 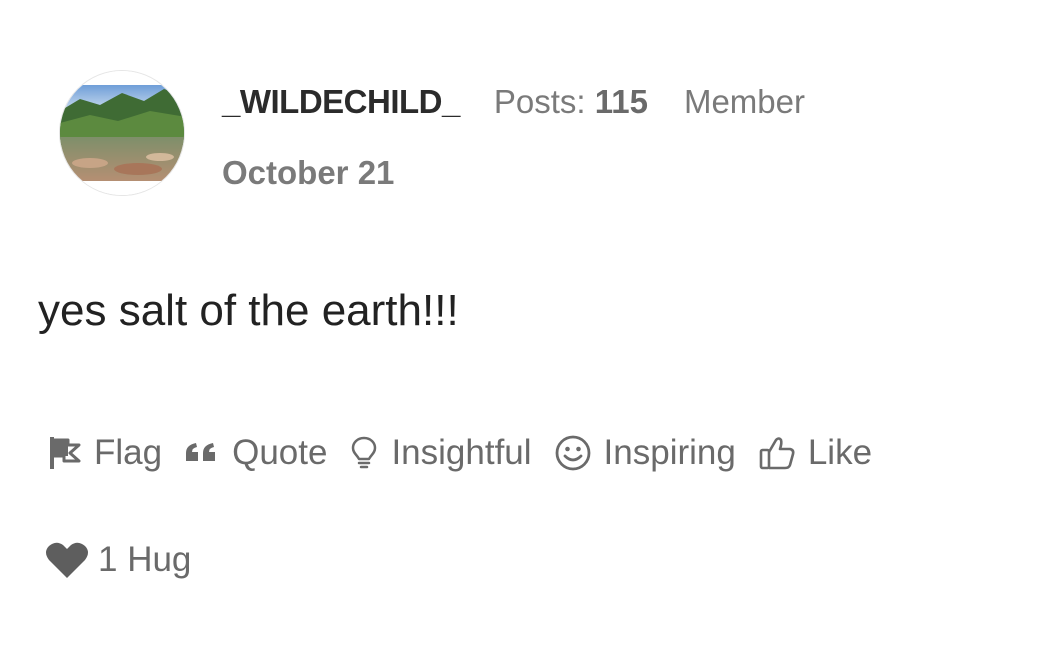 I want to click on author-meta: _WILDECHILD_ Posts: 115 Member, so click(x=513, y=102).